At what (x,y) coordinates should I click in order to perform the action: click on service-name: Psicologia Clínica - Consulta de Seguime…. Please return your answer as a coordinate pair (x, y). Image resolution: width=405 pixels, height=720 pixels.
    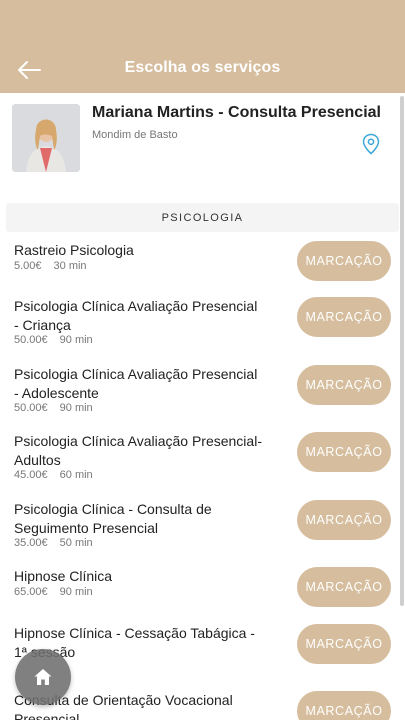
    Looking at the image, I should click on (113, 518).